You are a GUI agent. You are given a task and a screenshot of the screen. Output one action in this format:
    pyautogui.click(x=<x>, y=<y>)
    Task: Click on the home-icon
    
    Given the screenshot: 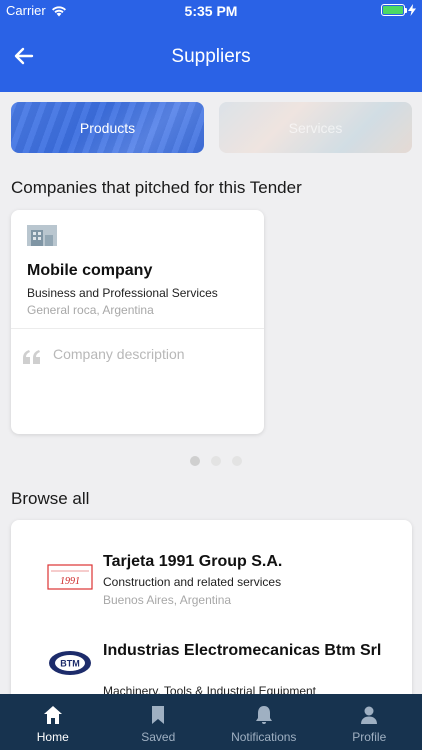 What is the action you would take?
    pyautogui.click(x=52, y=715)
    